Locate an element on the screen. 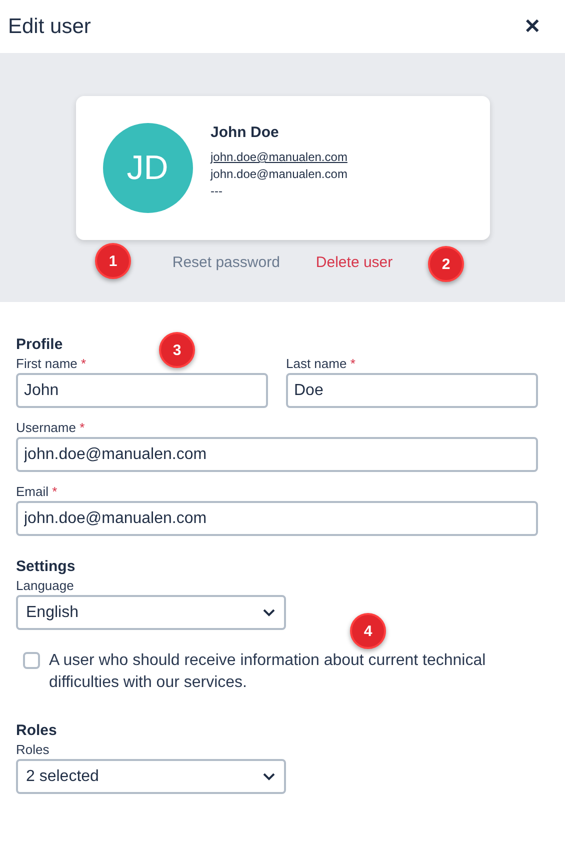  user-extra: --- is located at coordinates (217, 191).